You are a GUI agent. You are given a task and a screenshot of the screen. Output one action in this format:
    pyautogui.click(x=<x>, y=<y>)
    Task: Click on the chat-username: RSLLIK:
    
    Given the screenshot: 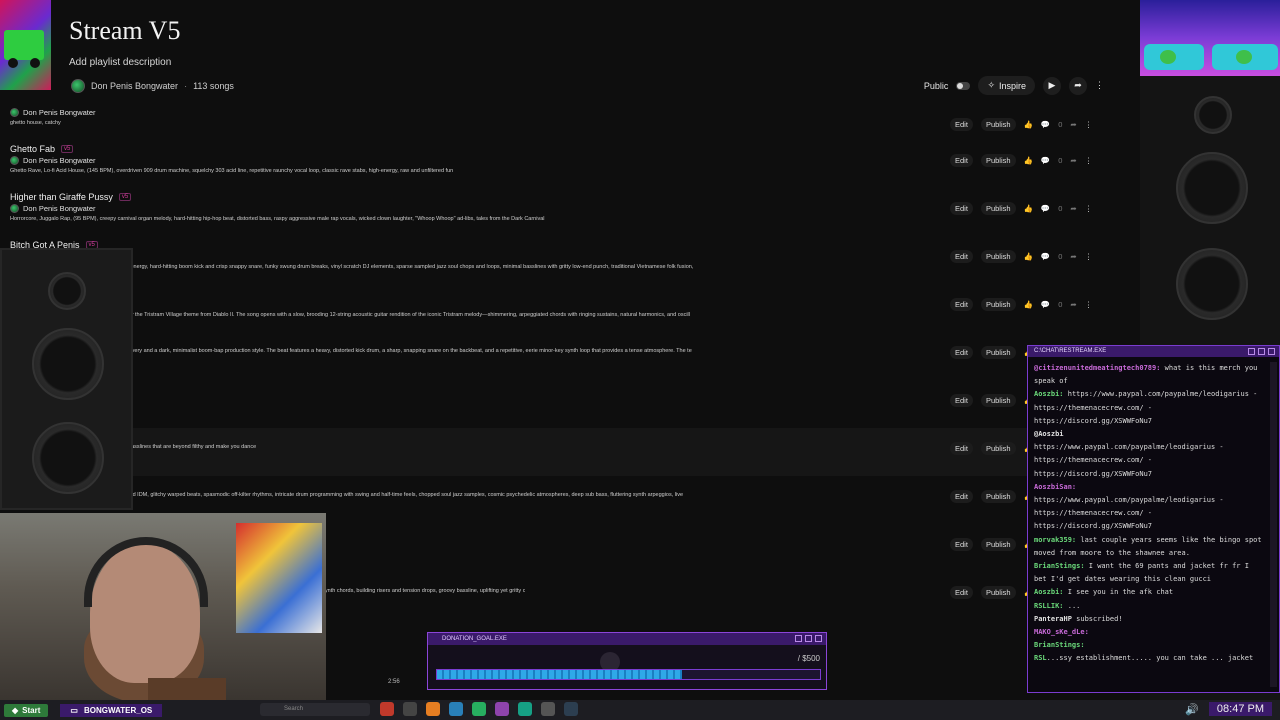 What is the action you would take?
    pyautogui.click(x=1049, y=606)
    